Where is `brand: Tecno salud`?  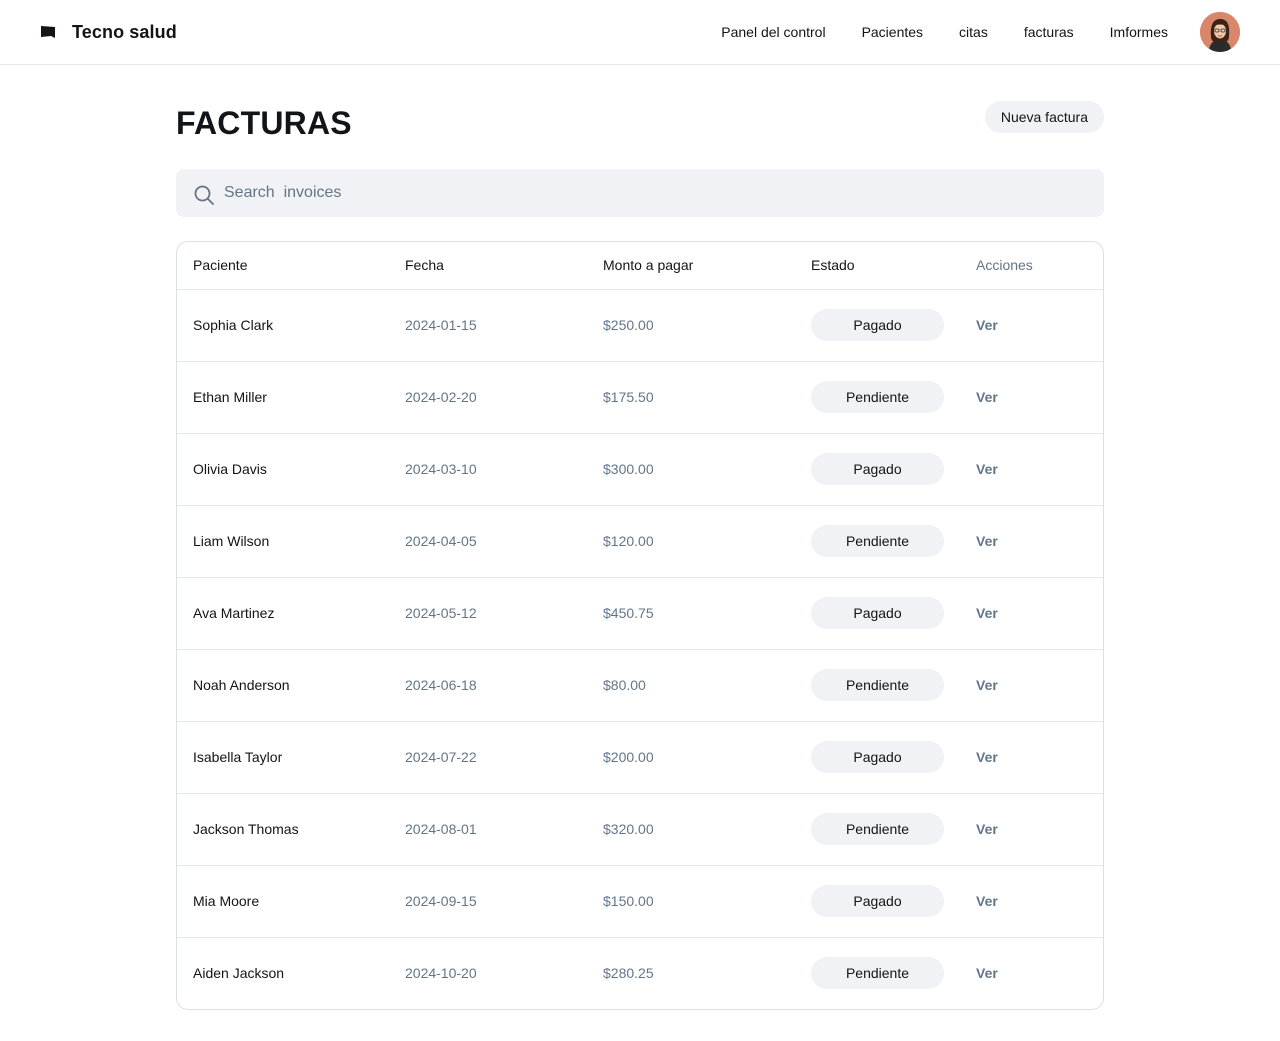 brand: Tecno salud is located at coordinates (108, 32).